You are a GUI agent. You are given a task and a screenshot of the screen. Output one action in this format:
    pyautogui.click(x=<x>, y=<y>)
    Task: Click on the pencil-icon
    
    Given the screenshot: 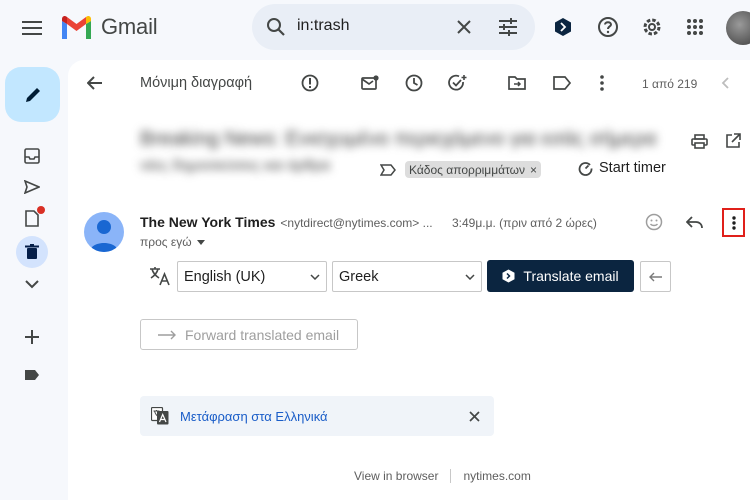 What is the action you would take?
    pyautogui.click(x=32, y=94)
    